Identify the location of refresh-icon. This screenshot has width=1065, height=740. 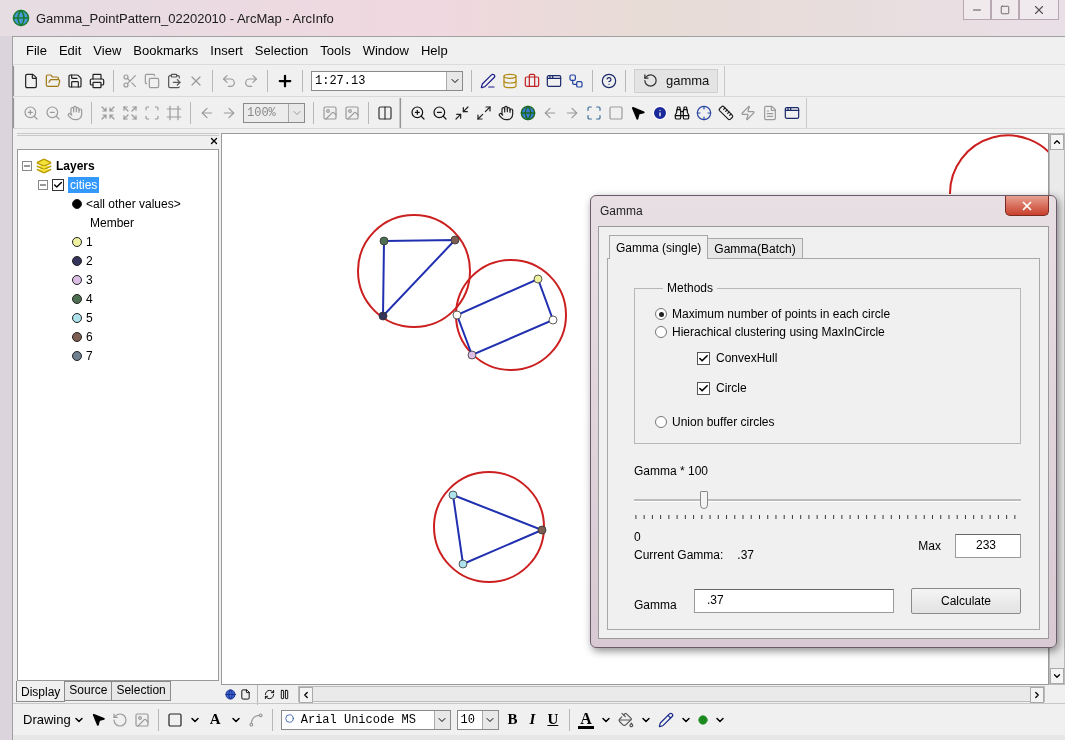
(269, 694).